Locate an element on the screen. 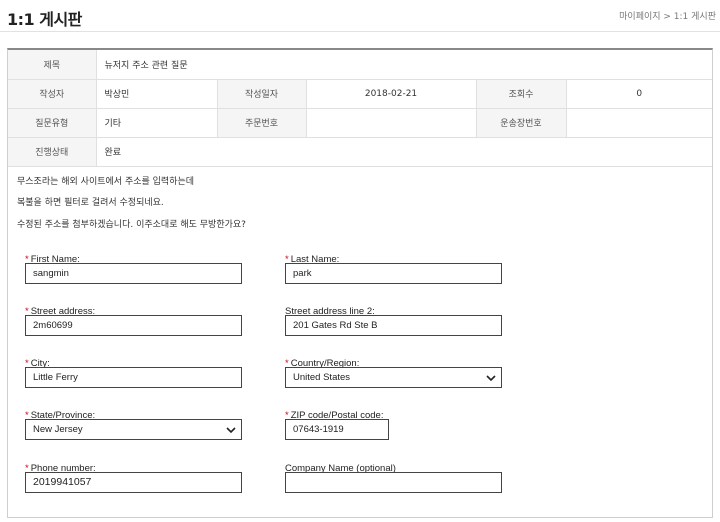 This screenshot has height=522, width=720. subject-value: 뉴저지 주소 관련 질문 is located at coordinates (404, 65).